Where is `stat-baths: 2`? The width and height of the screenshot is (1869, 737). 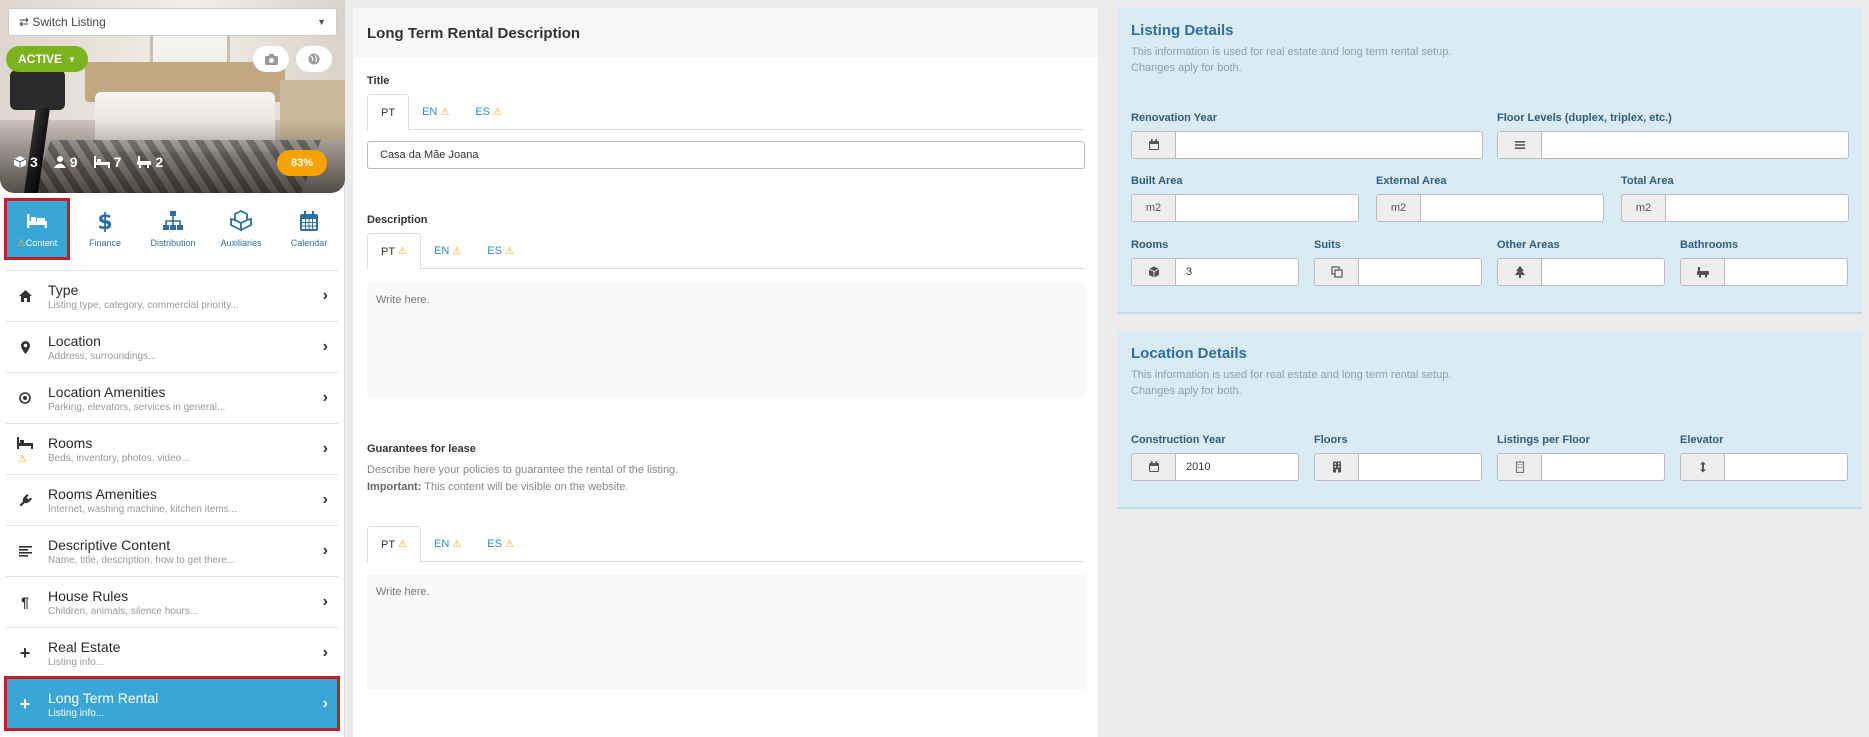
stat-baths: 2 is located at coordinates (150, 162).